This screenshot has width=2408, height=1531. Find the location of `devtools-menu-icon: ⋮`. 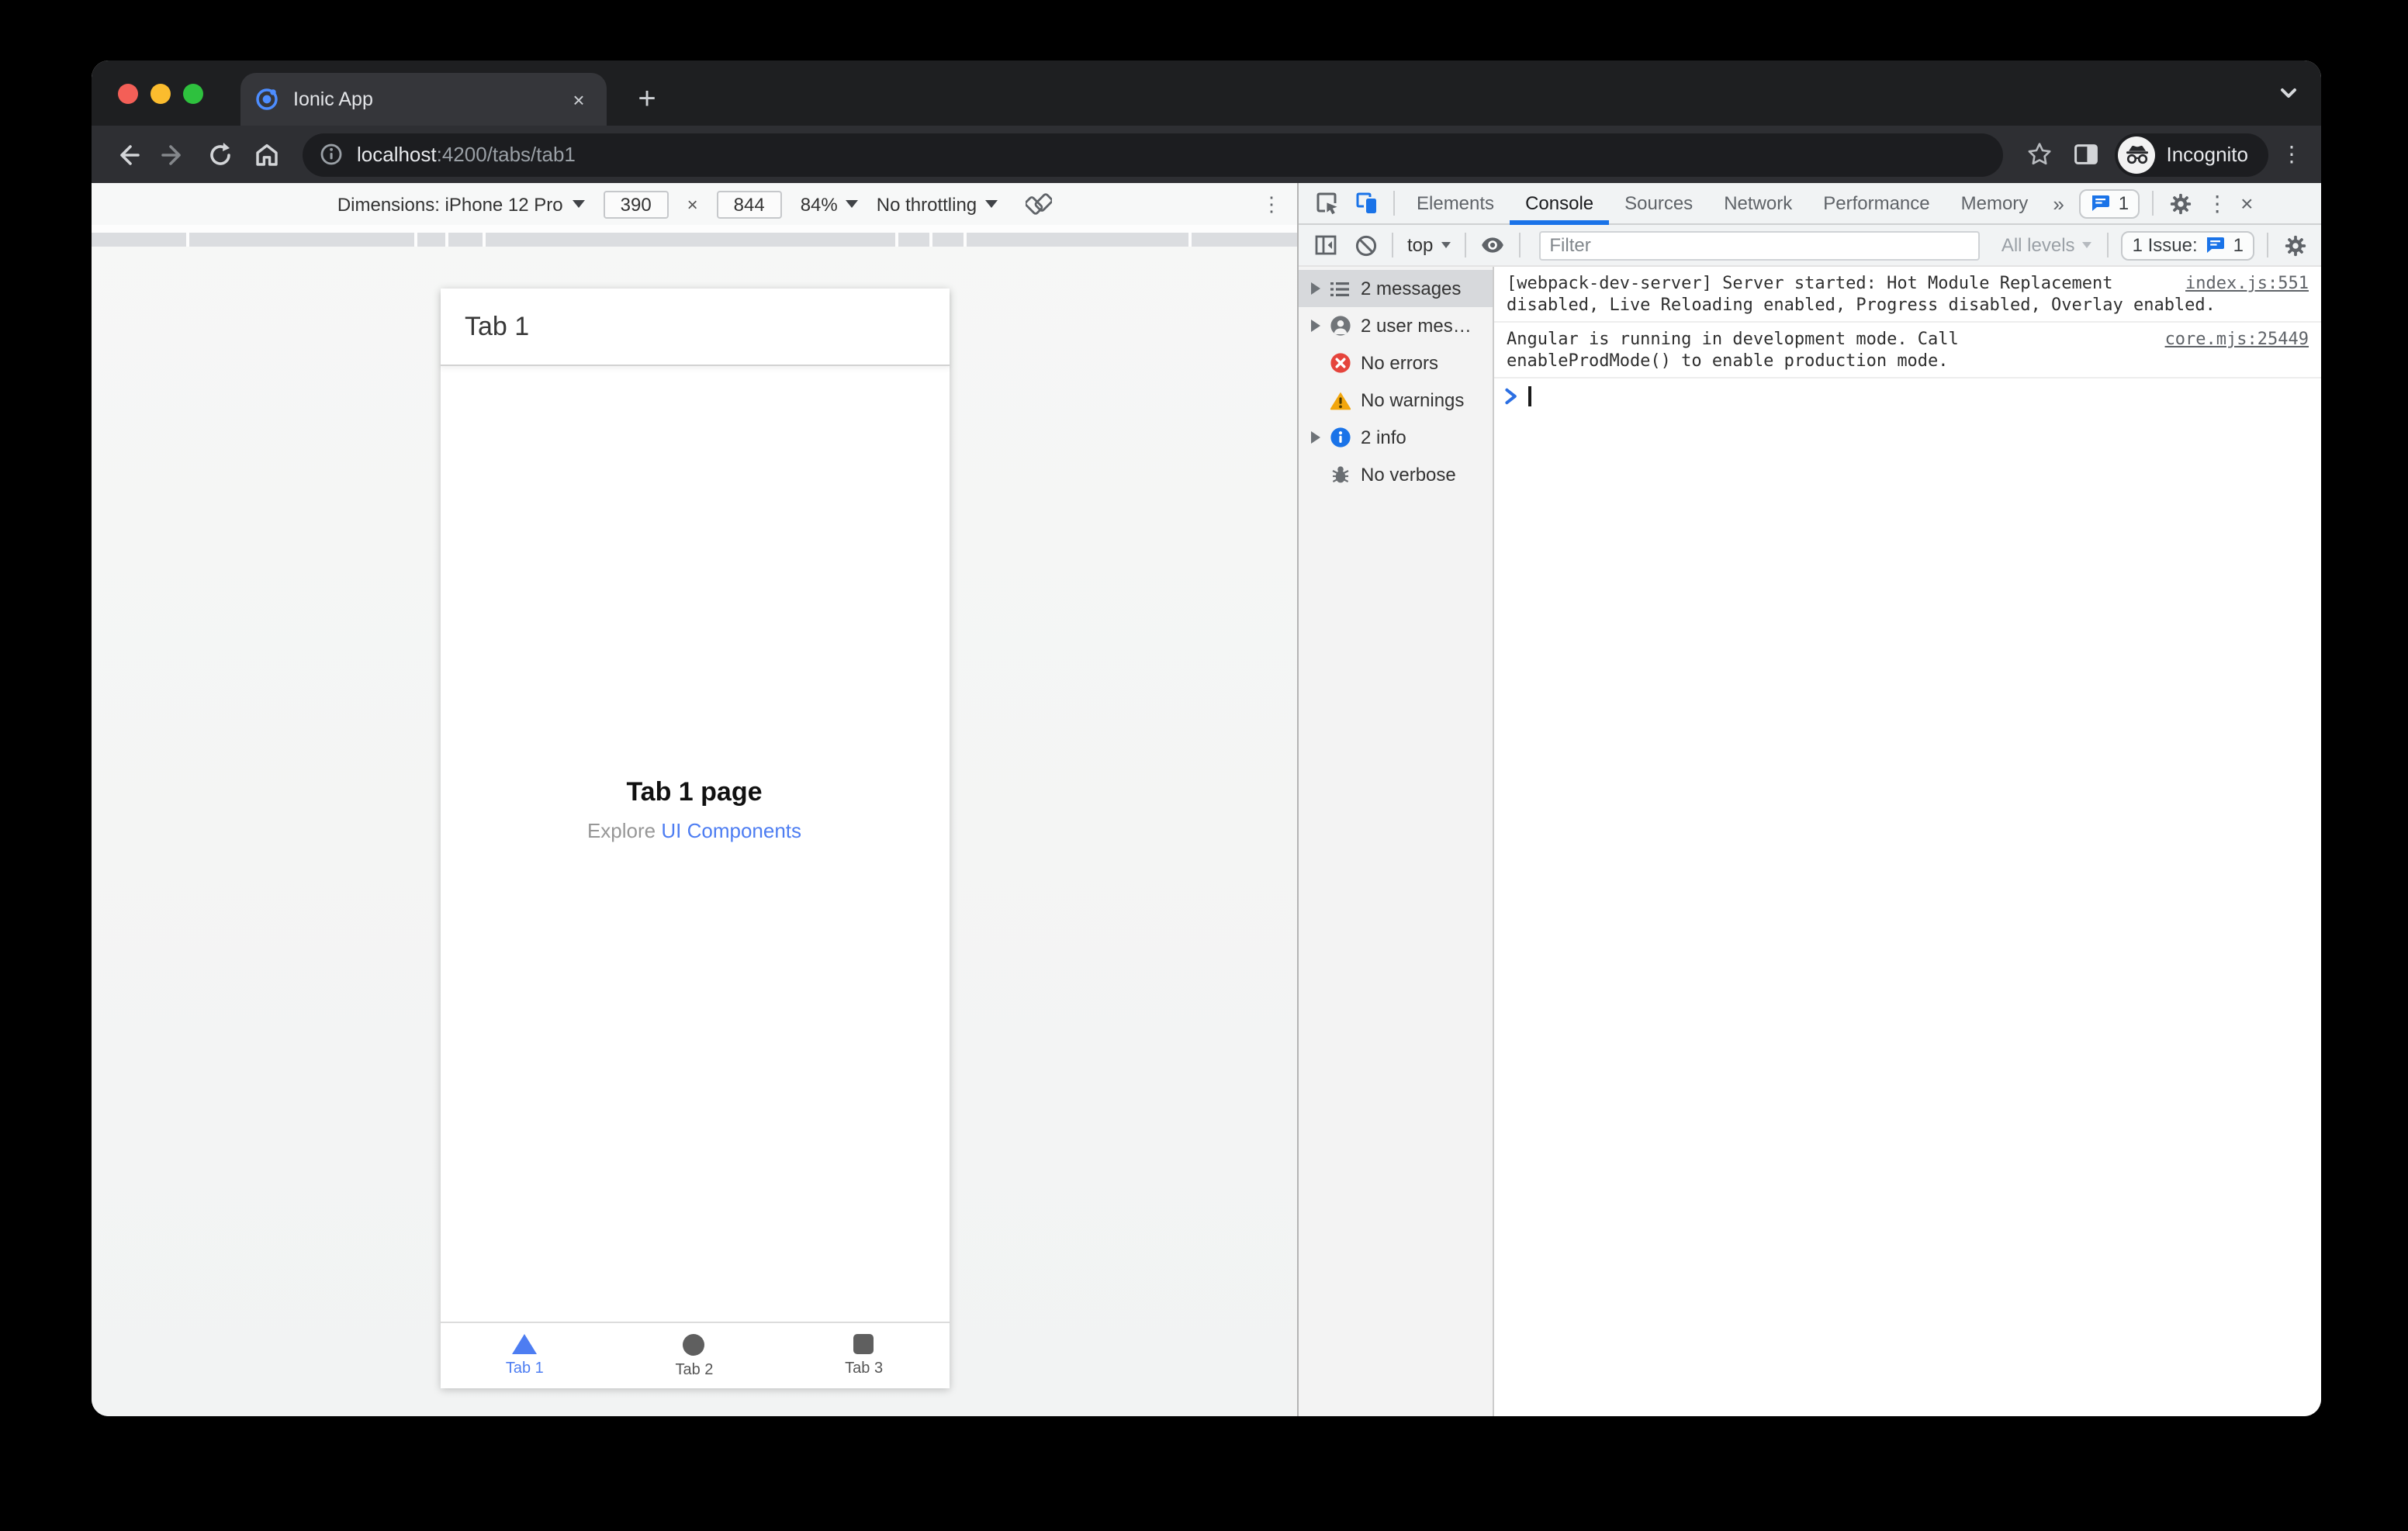

devtools-menu-icon: ⋮ is located at coordinates (2217, 203).